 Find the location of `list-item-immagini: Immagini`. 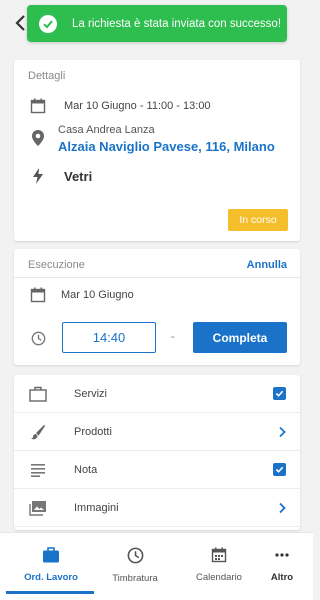

list-item-immagini: Immagini is located at coordinates (157, 508).